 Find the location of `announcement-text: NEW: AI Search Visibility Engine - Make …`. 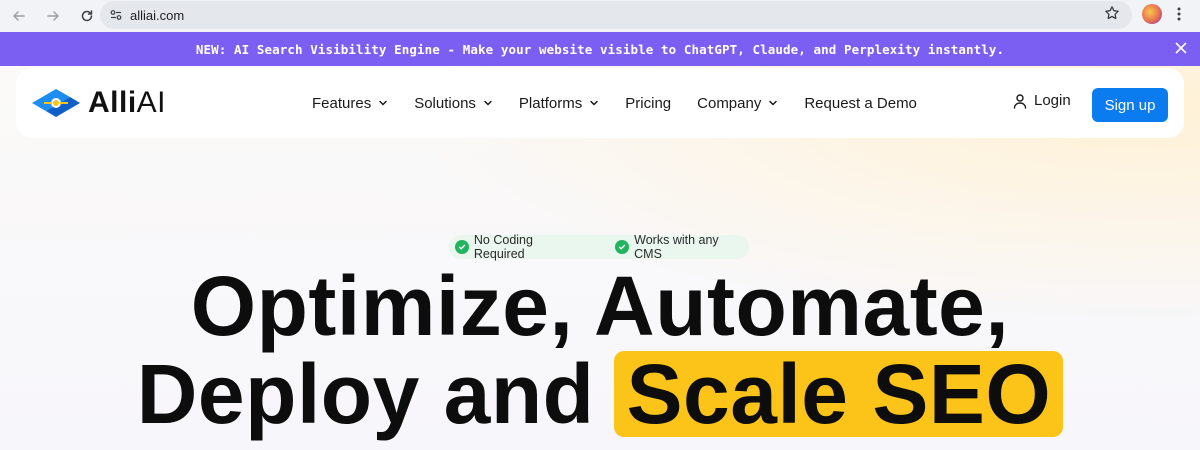

announcement-text: NEW: AI Search Visibility Engine - Make … is located at coordinates (600, 49).